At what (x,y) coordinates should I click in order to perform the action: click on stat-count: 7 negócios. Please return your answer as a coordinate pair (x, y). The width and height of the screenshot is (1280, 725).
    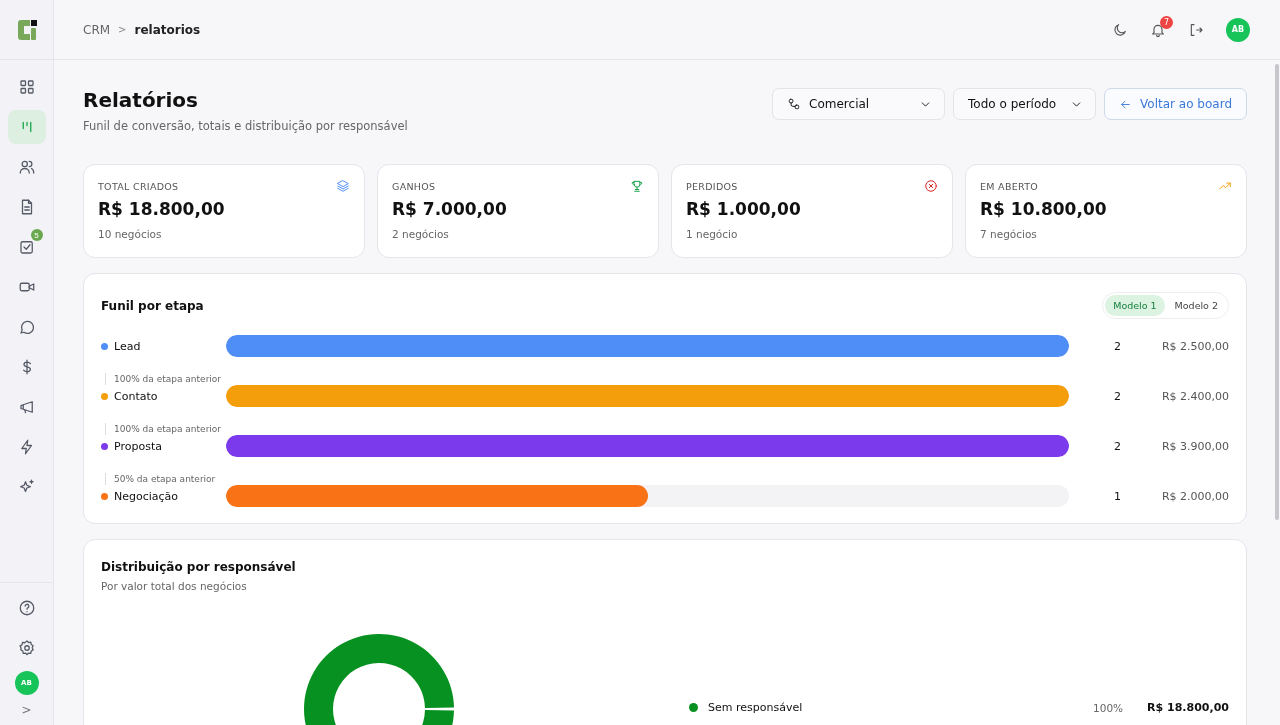
    Looking at the image, I should click on (1009, 234).